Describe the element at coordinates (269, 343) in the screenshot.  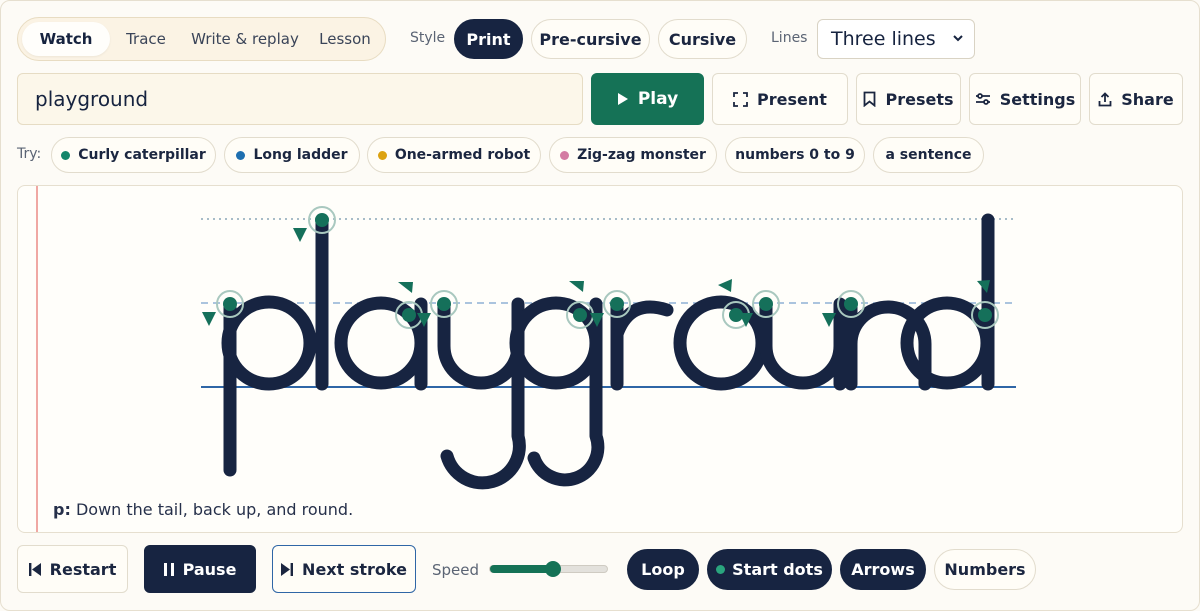
I see `glyph-p-bowl` at that location.